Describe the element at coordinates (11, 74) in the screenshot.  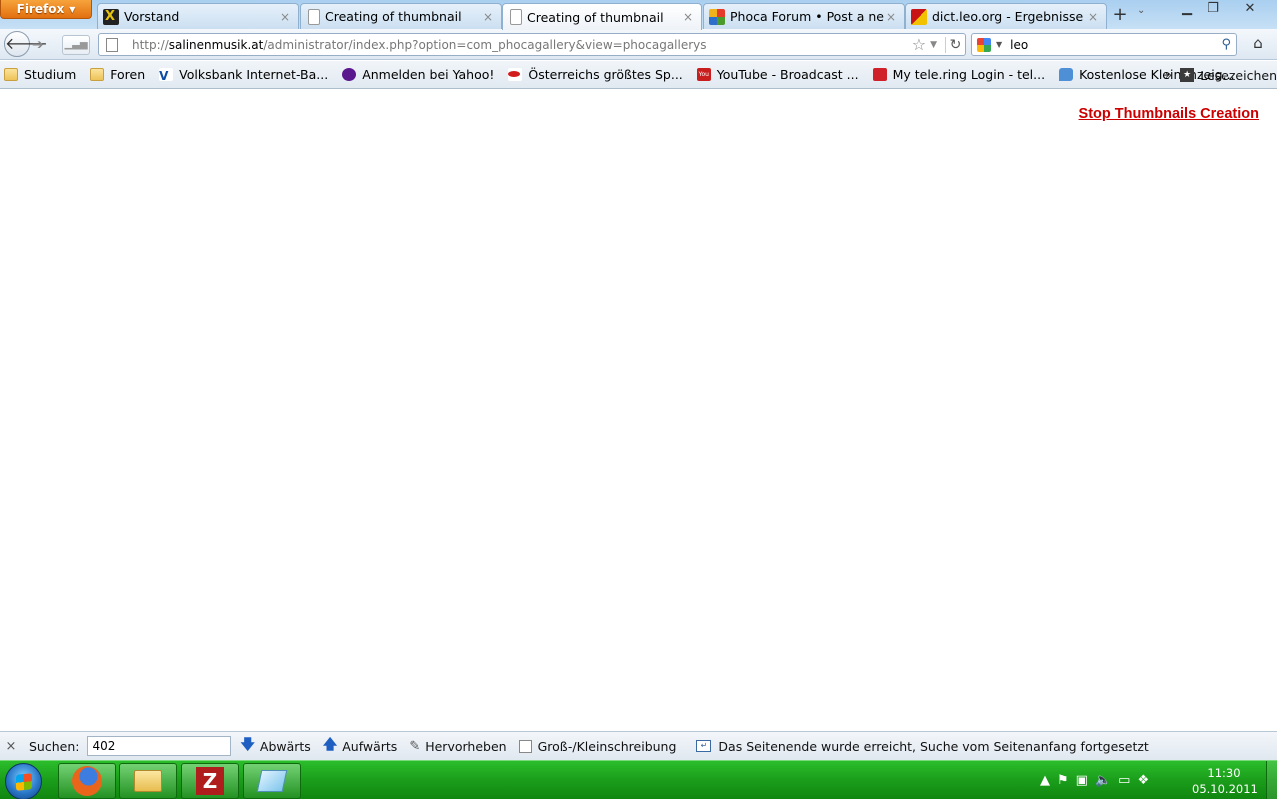
I see `folder-icon` at that location.